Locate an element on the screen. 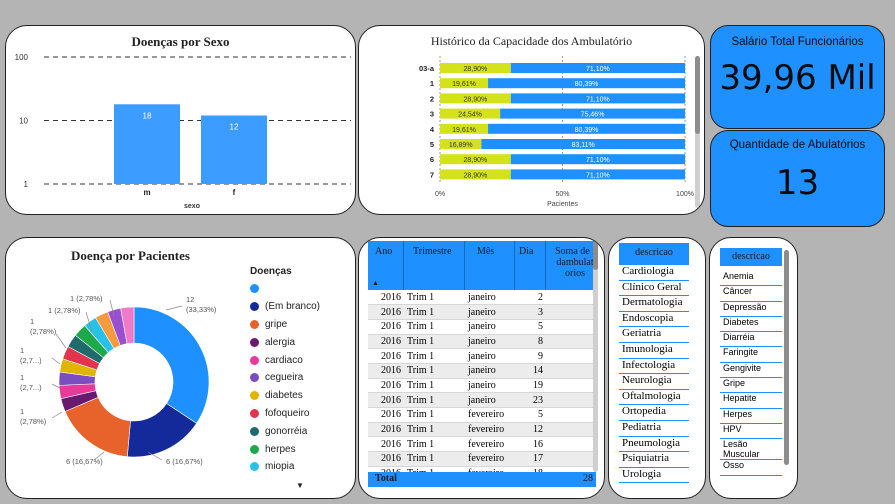  leader-line is located at coordinates (174, 308).